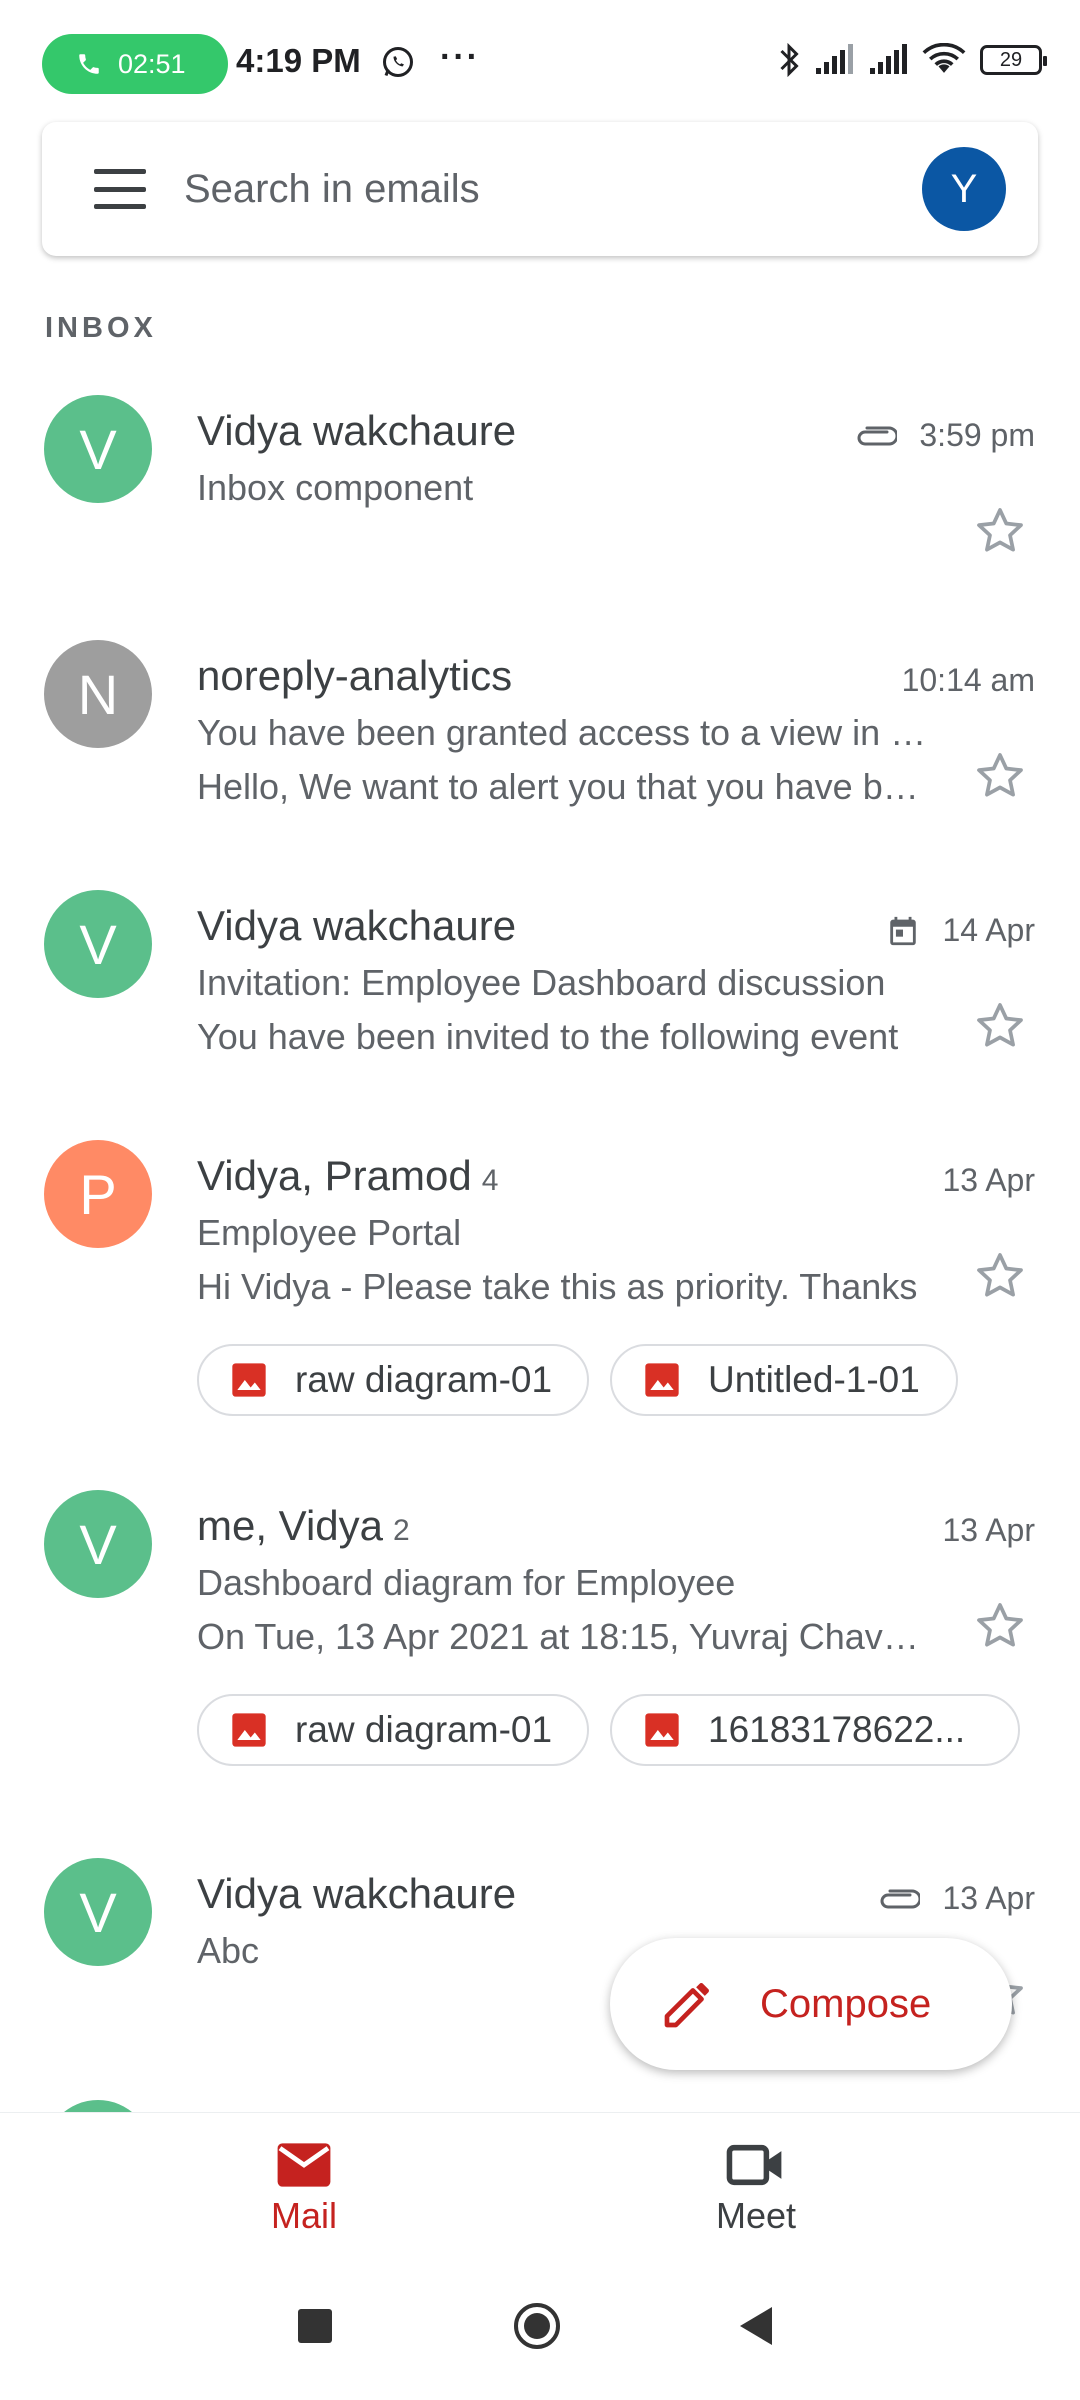 The width and height of the screenshot is (1080, 2400). What do you see at coordinates (401, 1530) in the screenshot?
I see `thread-count: 2` at bounding box center [401, 1530].